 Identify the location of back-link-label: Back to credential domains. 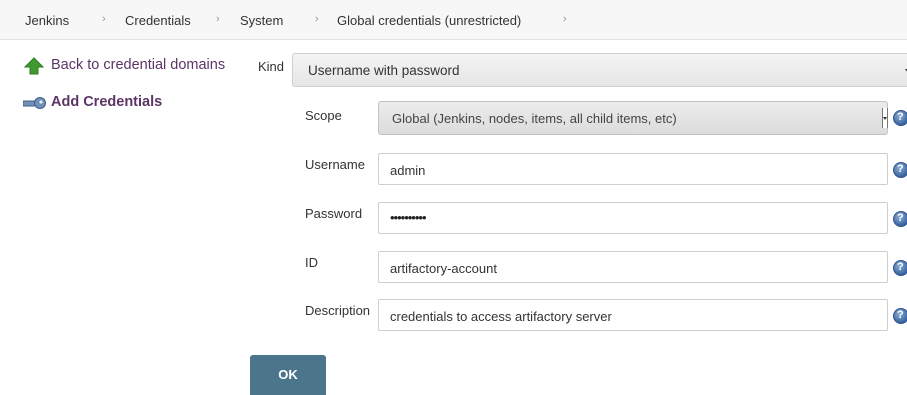
(138, 65).